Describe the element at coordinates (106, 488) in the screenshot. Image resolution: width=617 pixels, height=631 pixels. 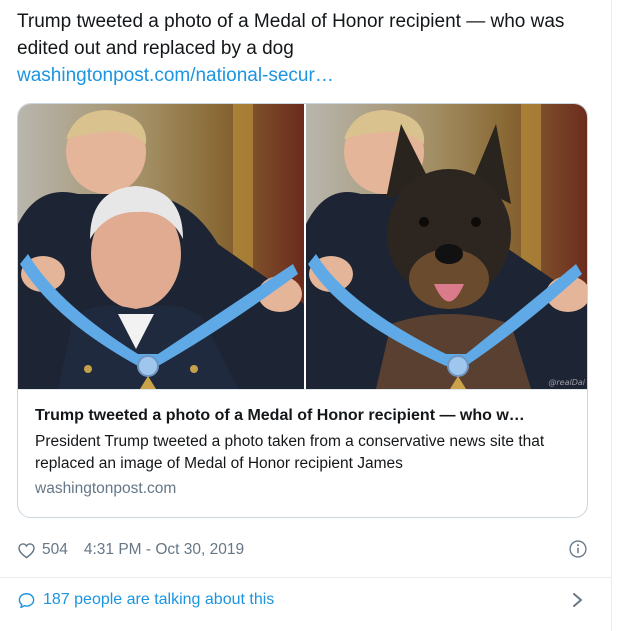
I see `card-domain: washingtonpost.com` at that location.